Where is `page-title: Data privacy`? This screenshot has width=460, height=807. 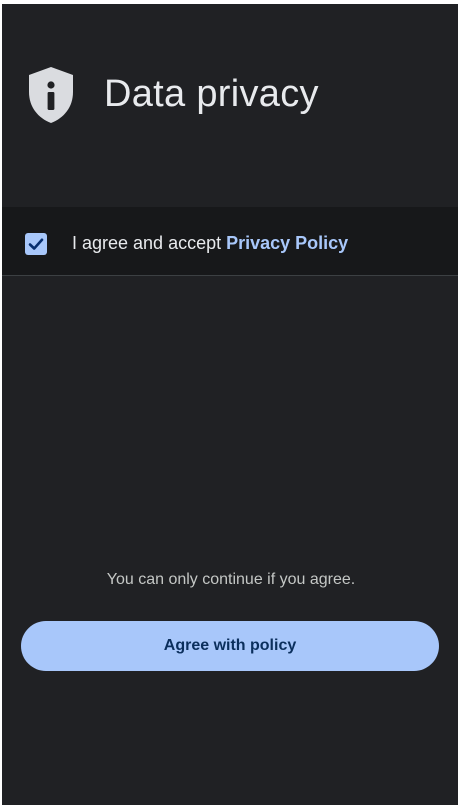 page-title: Data privacy is located at coordinates (211, 94).